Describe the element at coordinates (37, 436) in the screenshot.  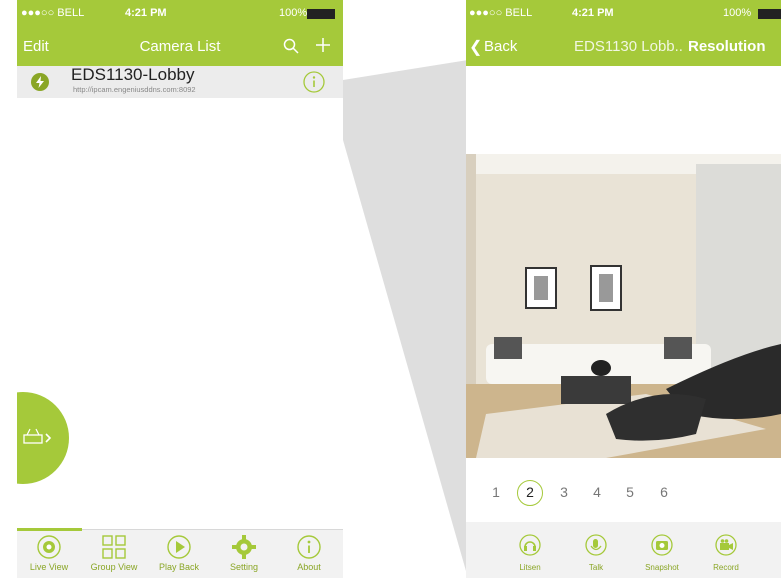
I see `router-icon` at that location.